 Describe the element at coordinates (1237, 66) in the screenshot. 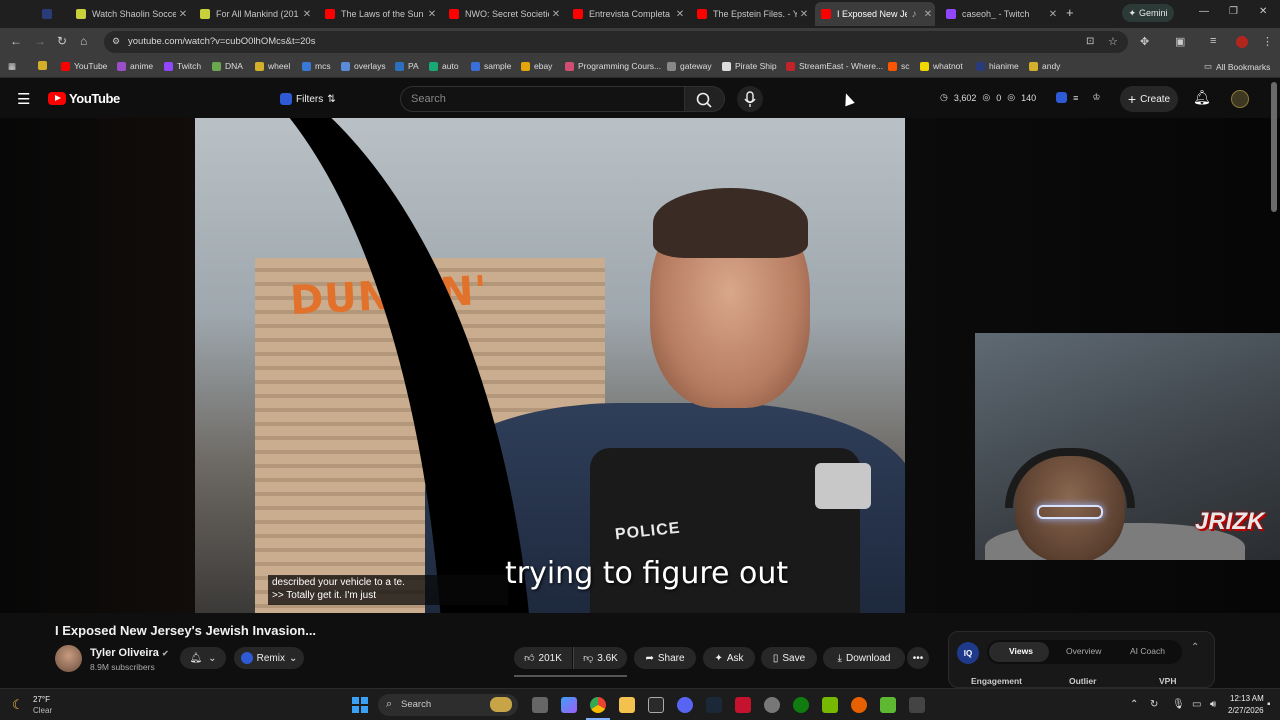

I see `all-bookmarks-button: ▭ All Bookmarks` at that location.